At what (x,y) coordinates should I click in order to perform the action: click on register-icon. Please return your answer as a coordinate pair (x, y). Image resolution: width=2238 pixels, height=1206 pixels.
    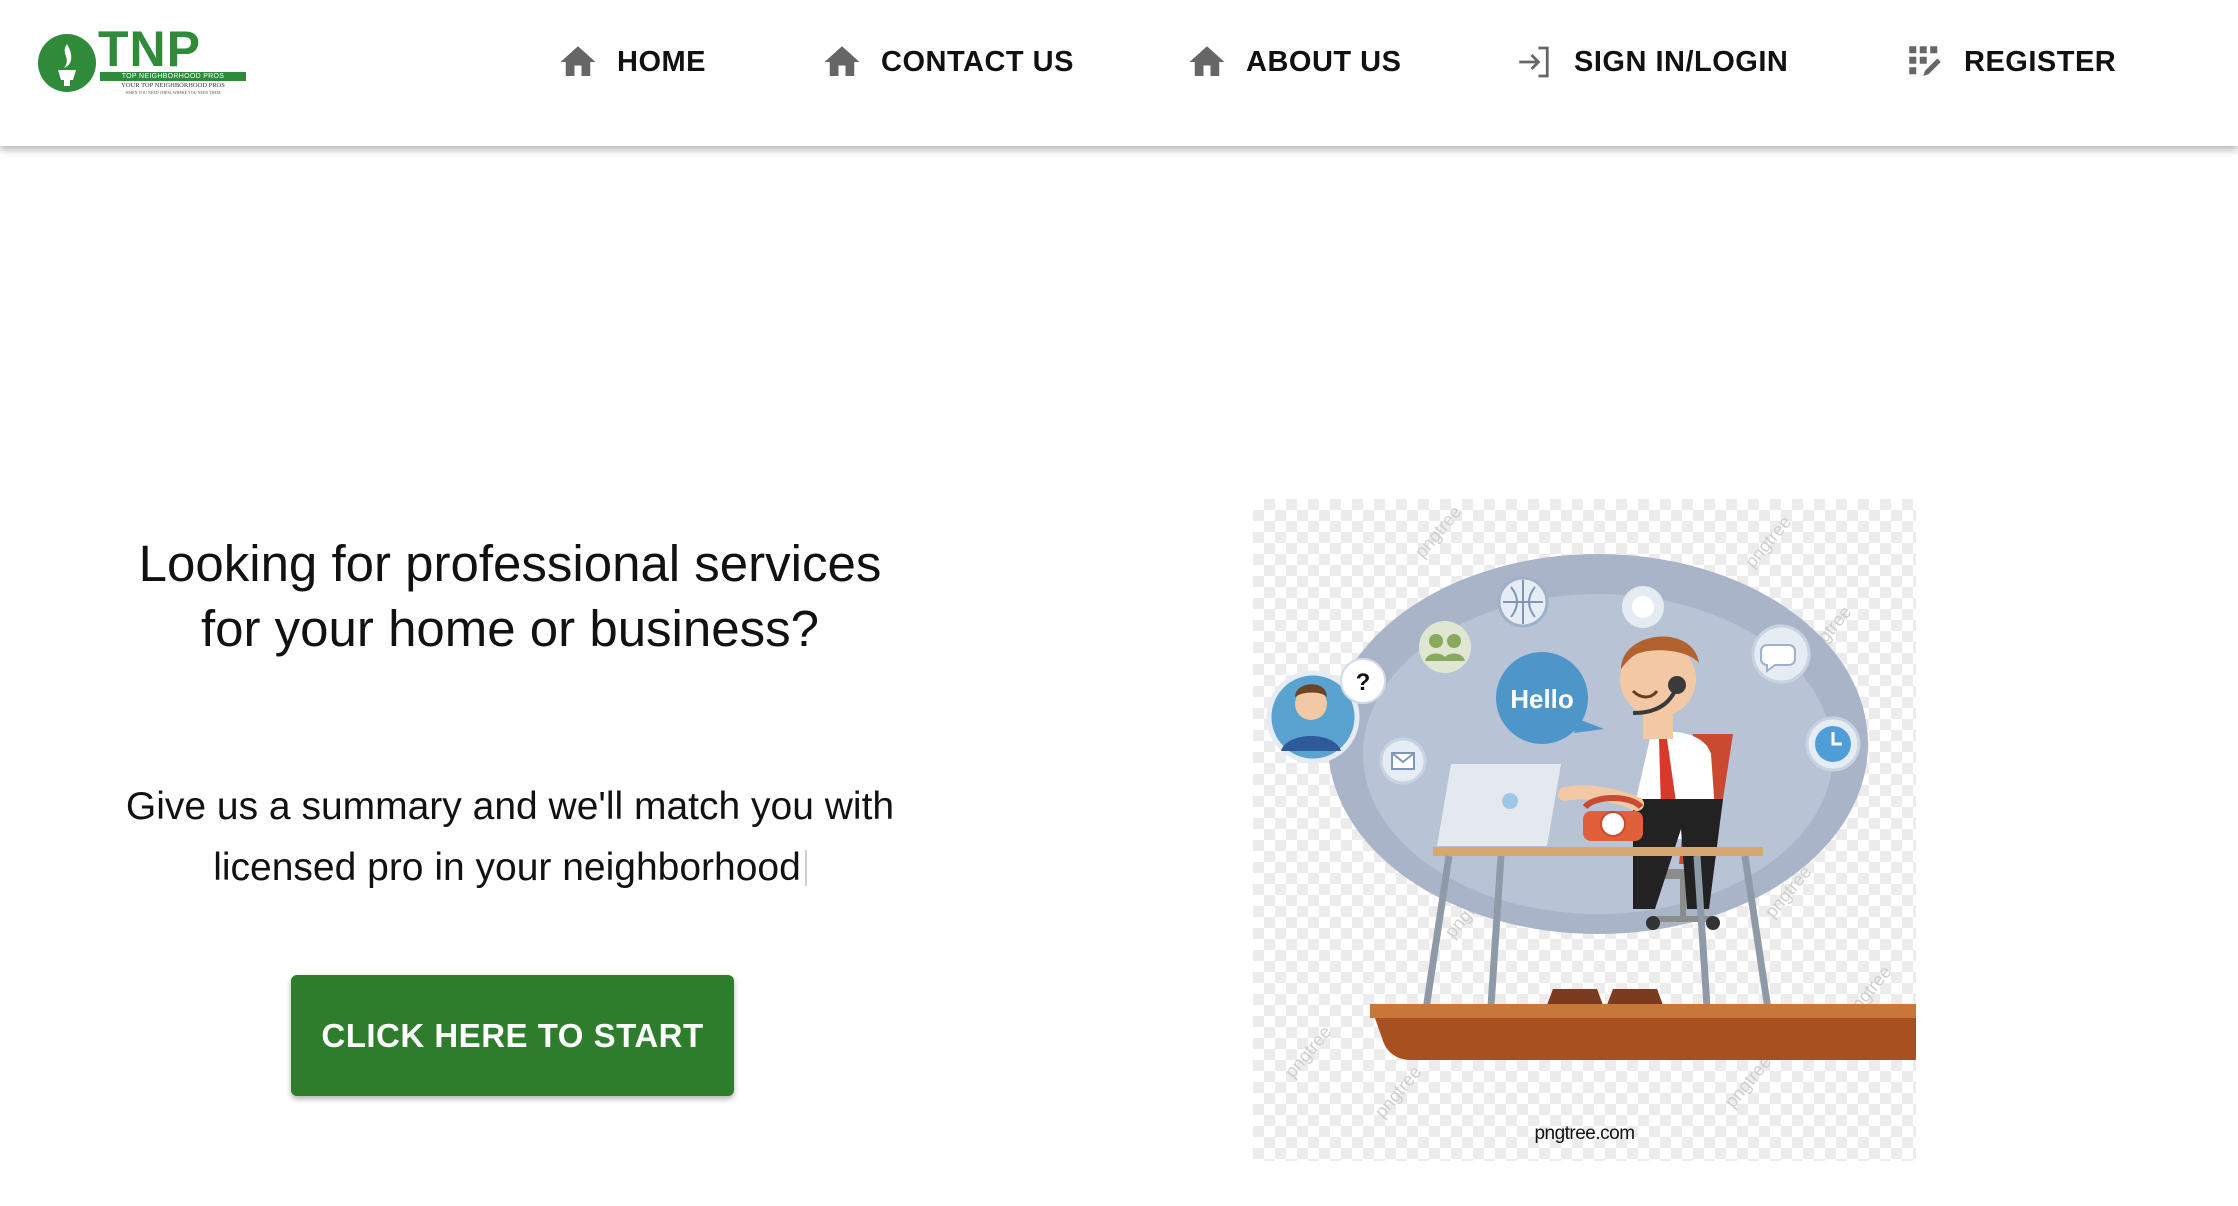
    Looking at the image, I should click on (1925, 61).